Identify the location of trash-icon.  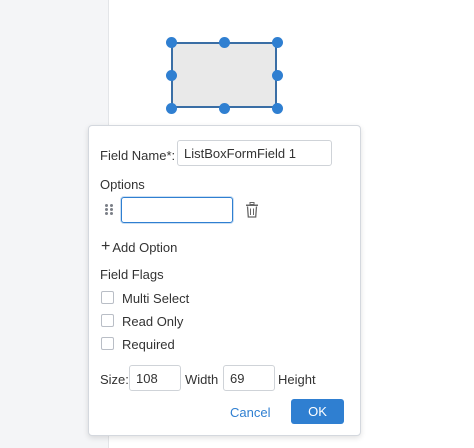
(252, 210).